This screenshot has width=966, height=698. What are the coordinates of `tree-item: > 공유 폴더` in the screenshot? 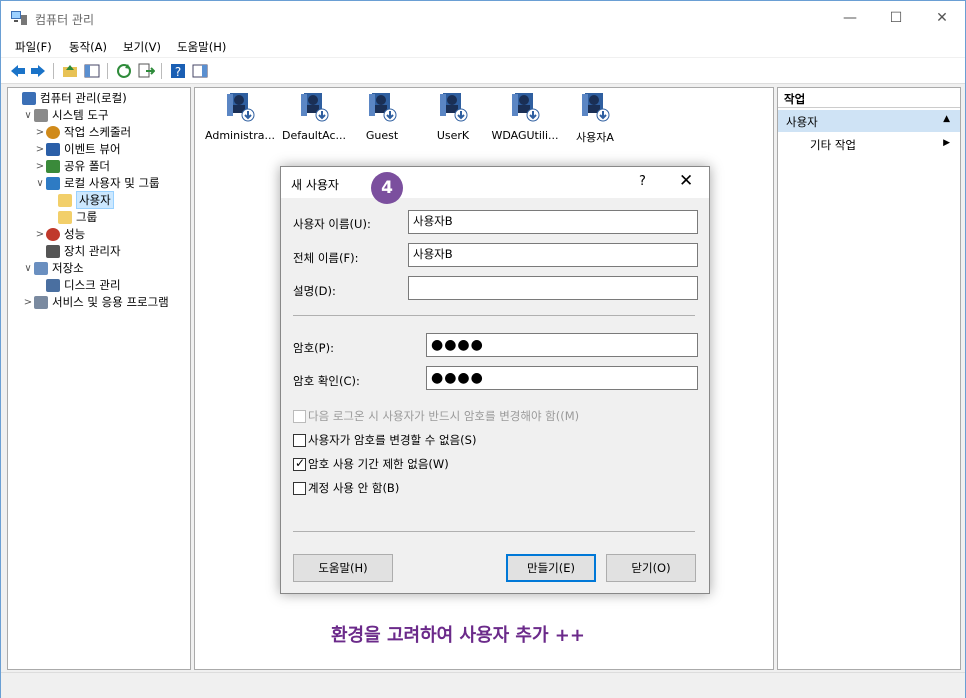 It's located at (72, 166).